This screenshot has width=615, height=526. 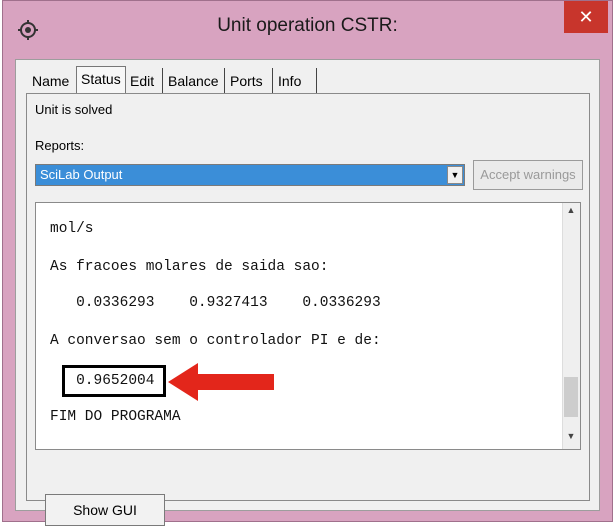 What do you see at coordinates (114, 381) in the screenshot?
I see `conversion-highlight-box` at bounding box center [114, 381].